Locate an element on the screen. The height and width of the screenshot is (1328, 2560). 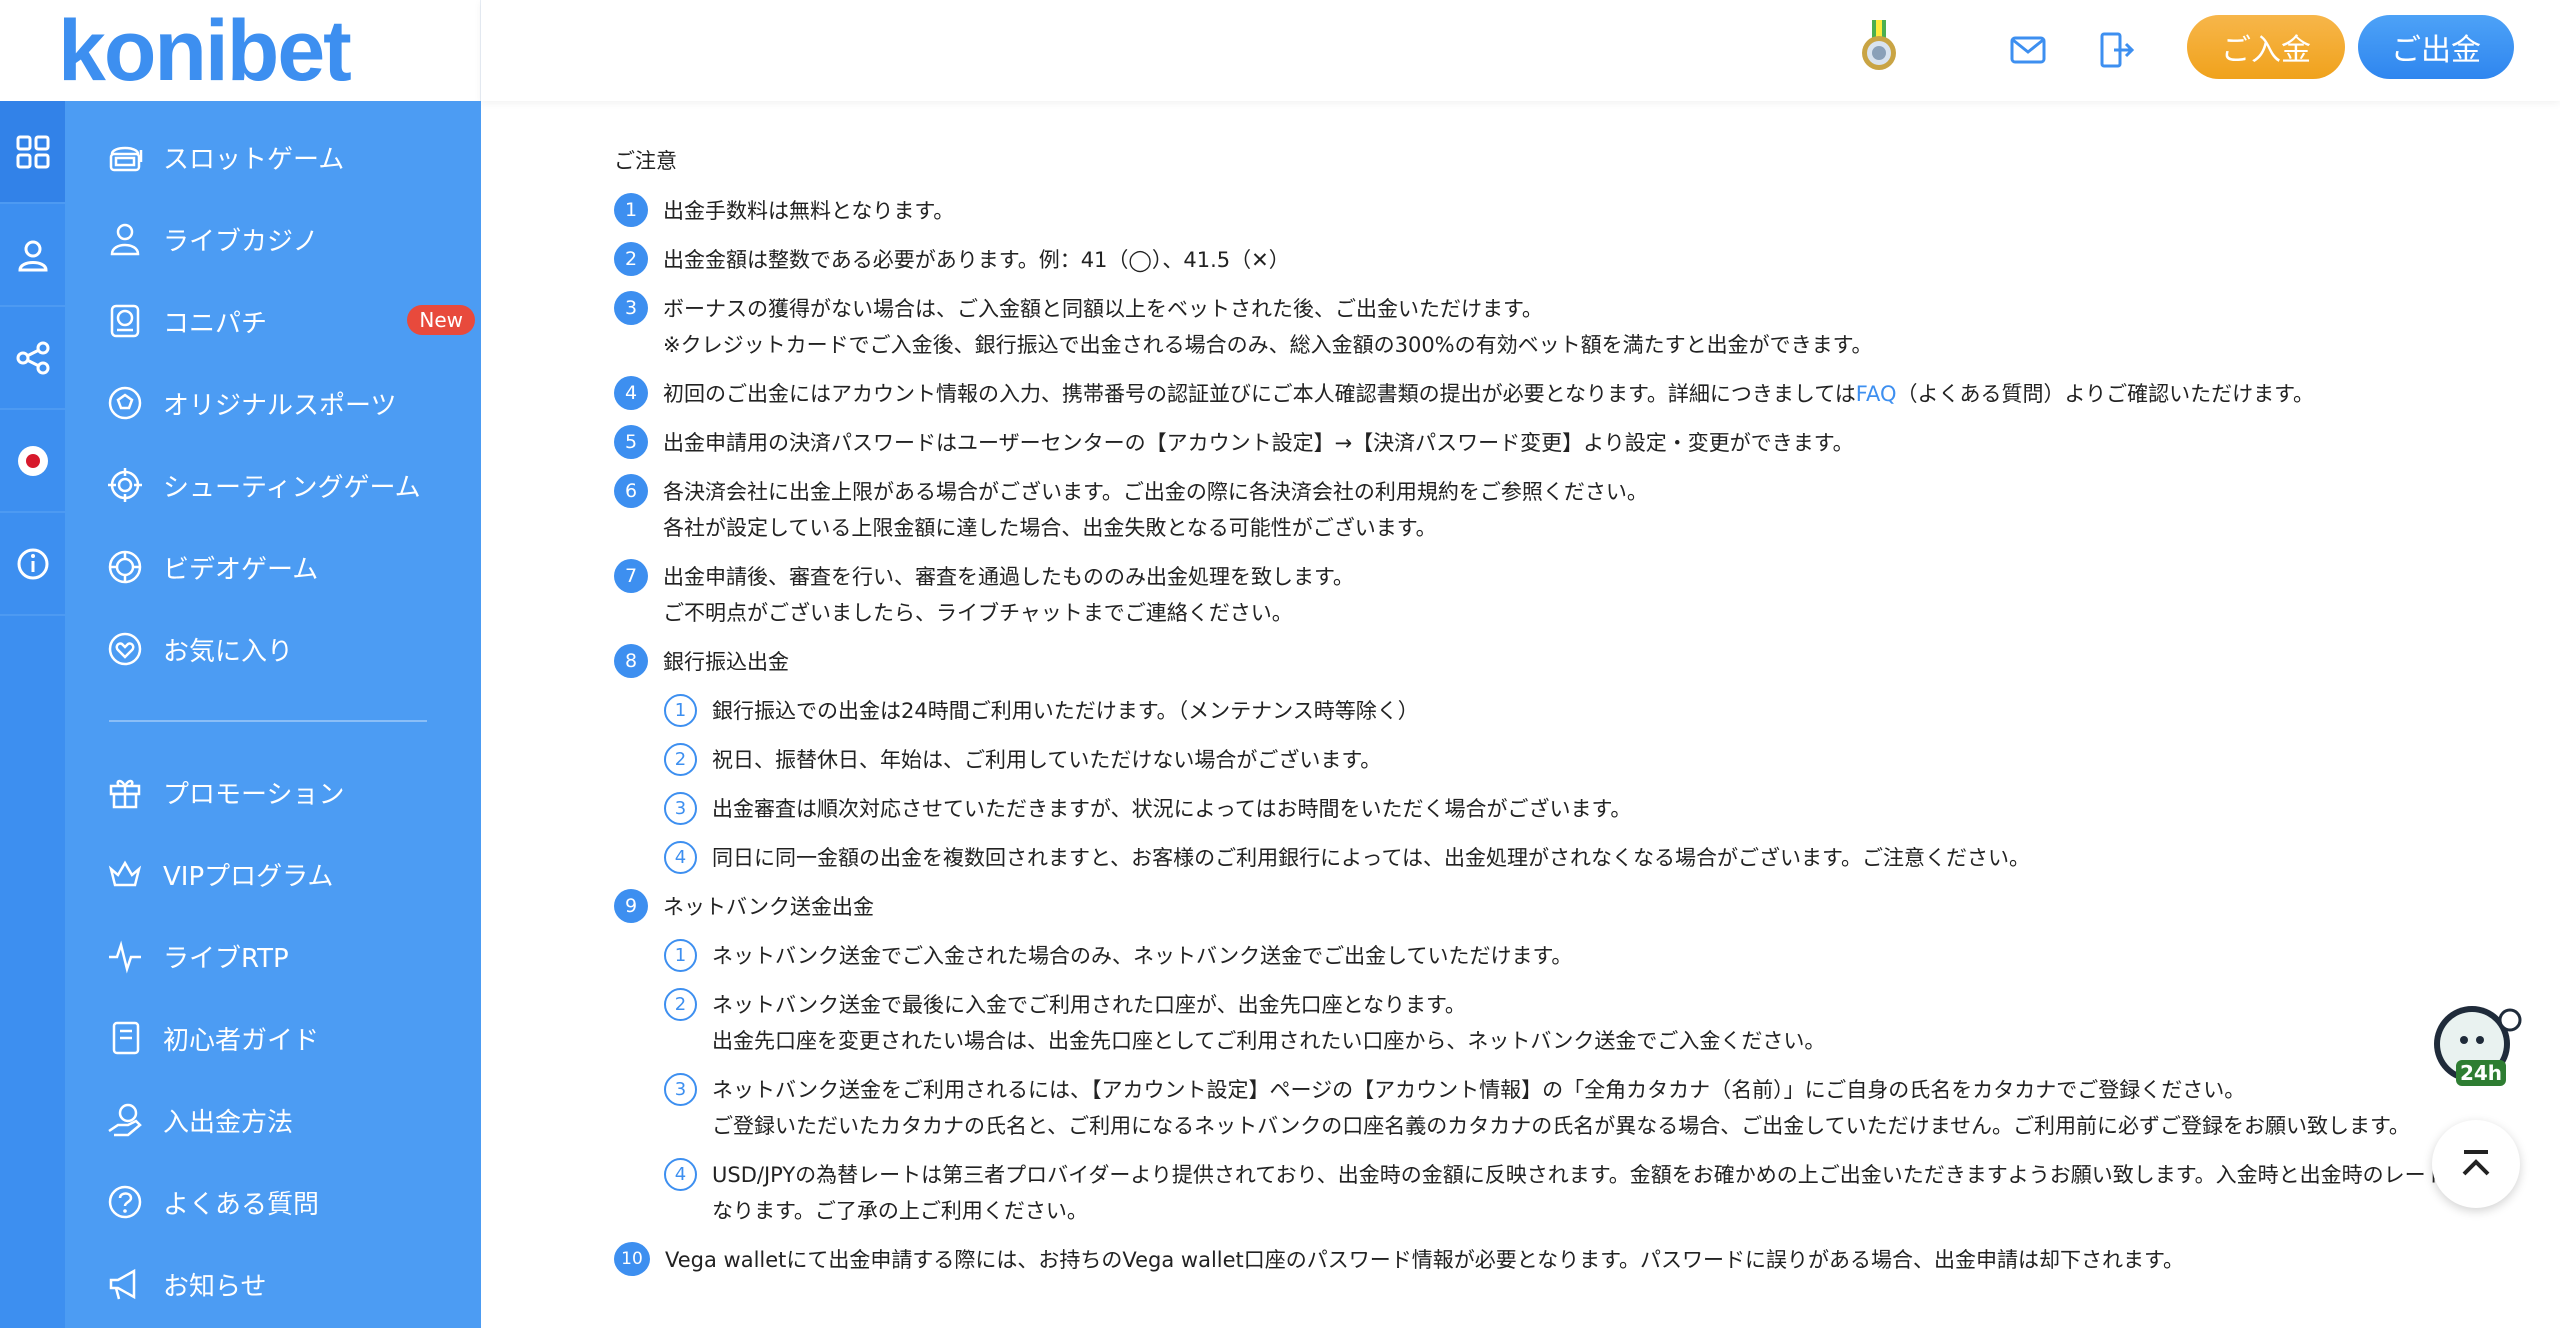
heart-icon is located at coordinates (125, 649).